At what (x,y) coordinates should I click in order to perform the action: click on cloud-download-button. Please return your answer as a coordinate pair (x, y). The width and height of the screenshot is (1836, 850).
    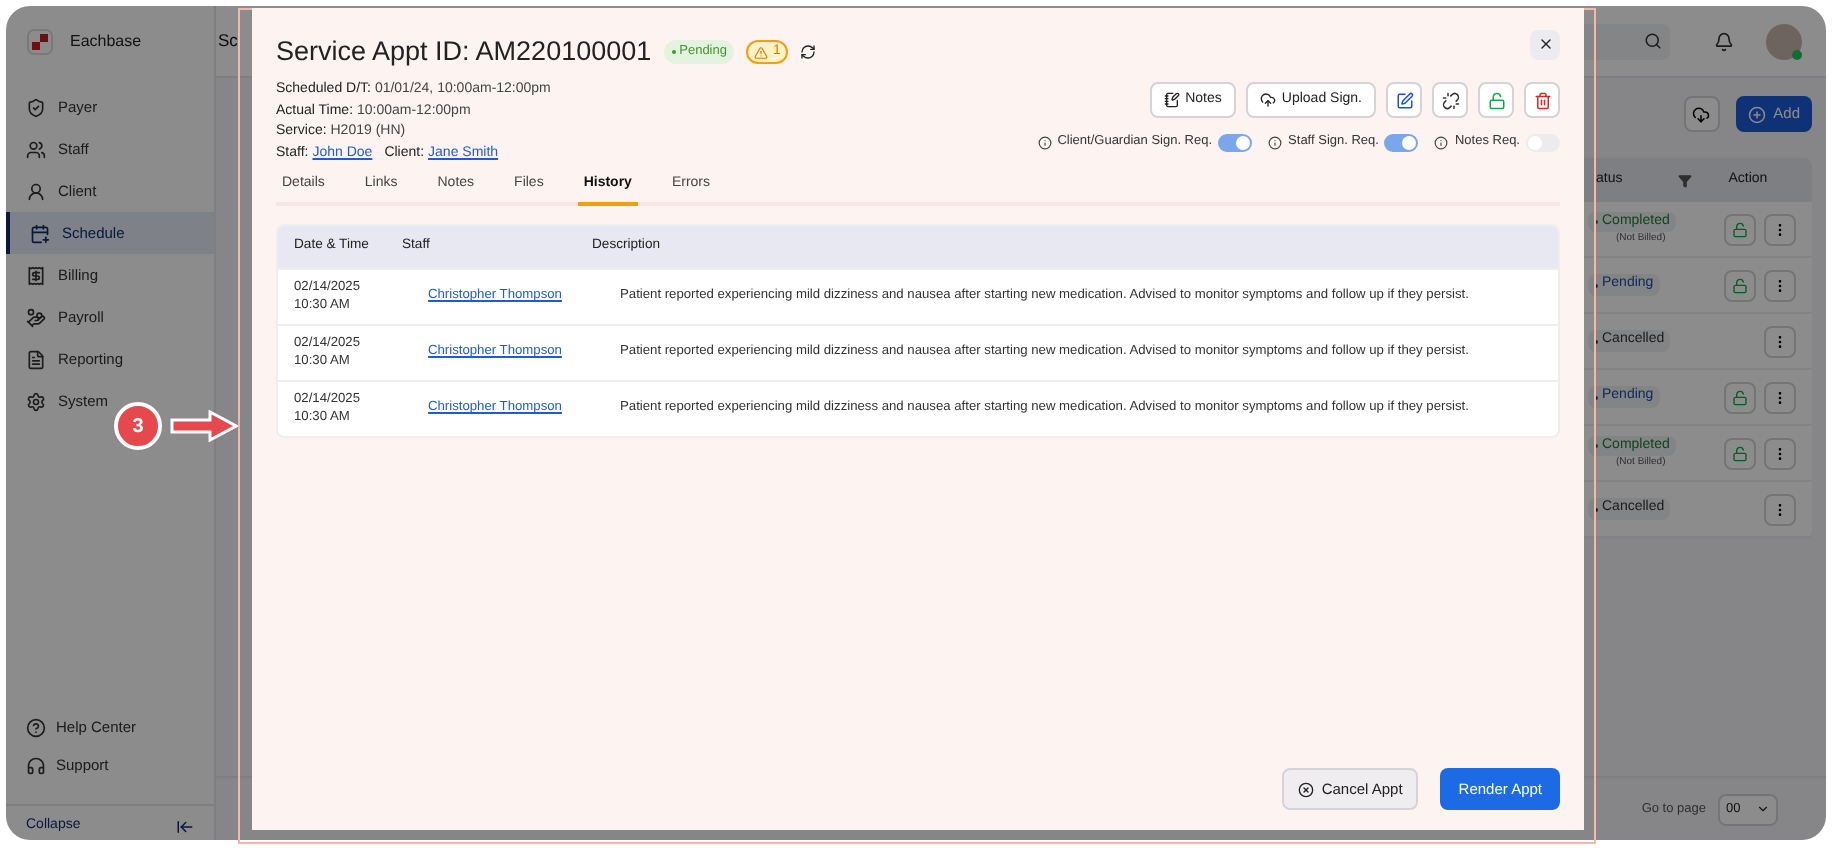
    Looking at the image, I should click on (1701, 114).